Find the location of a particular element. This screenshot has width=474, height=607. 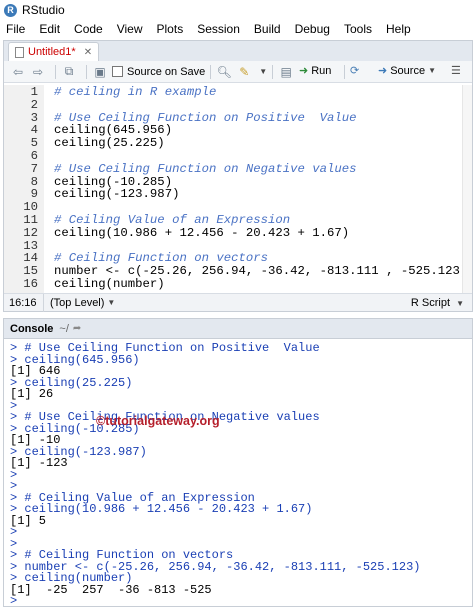

console-title: Console is located at coordinates (32, 328).